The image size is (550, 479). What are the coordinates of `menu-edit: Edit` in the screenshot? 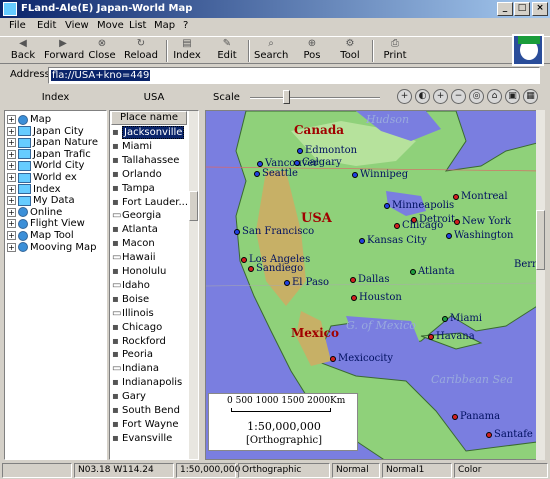 It's located at (46, 25).